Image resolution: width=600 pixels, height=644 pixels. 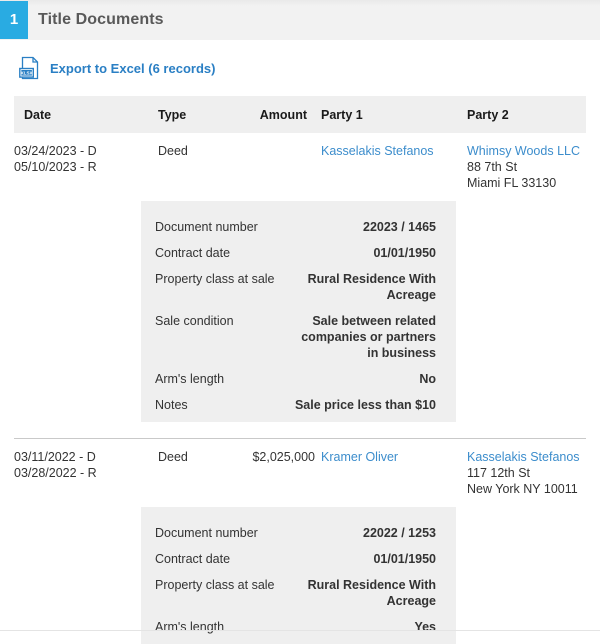 What do you see at coordinates (399, 227) in the screenshot?
I see `detail-value: 22023 / 1465` at bounding box center [399, 227].